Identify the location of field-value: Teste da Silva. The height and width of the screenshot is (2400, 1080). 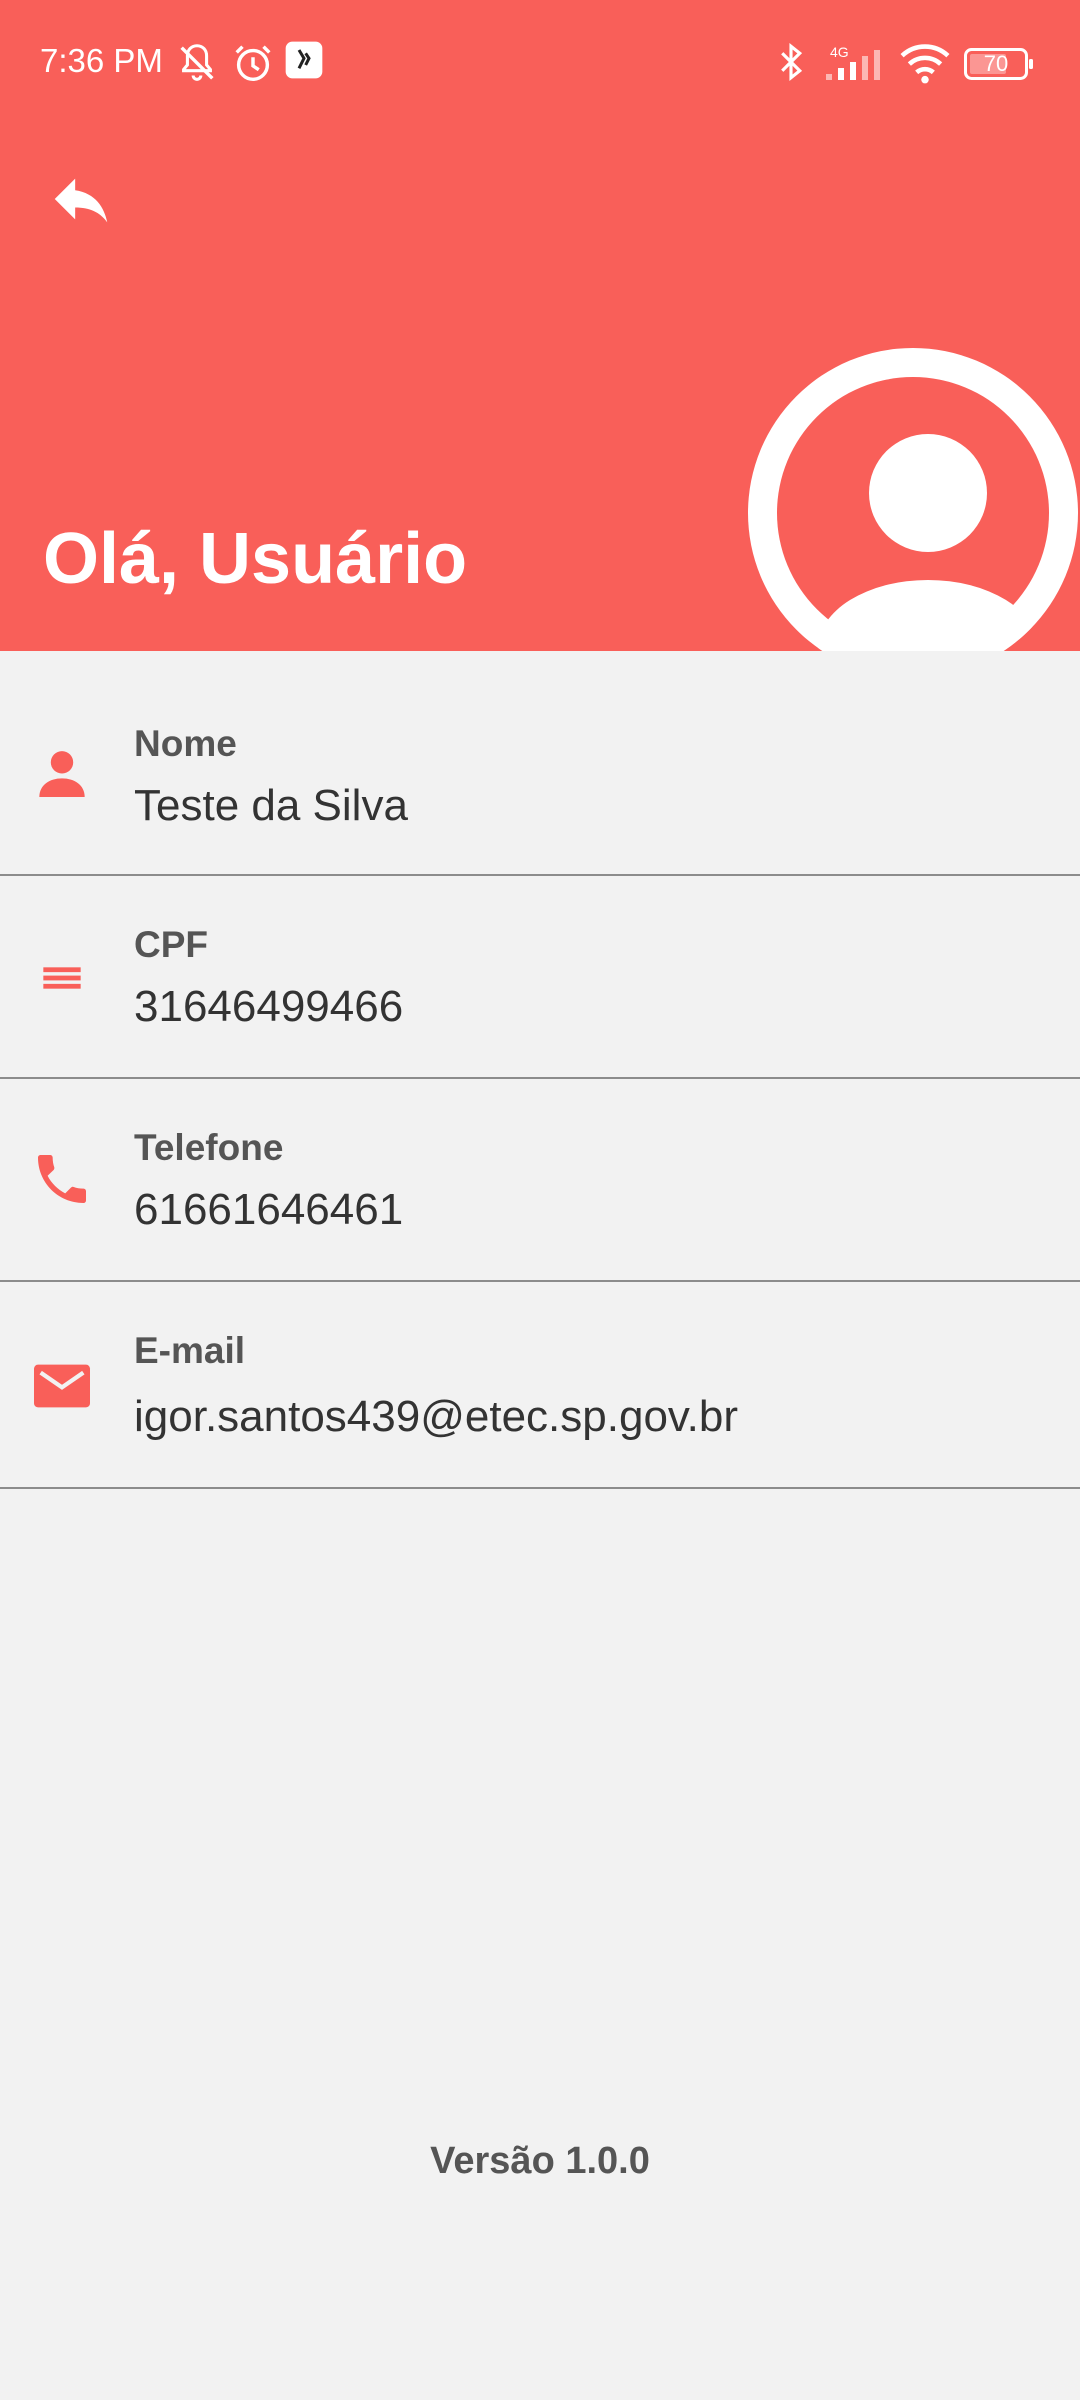
(271, 805).